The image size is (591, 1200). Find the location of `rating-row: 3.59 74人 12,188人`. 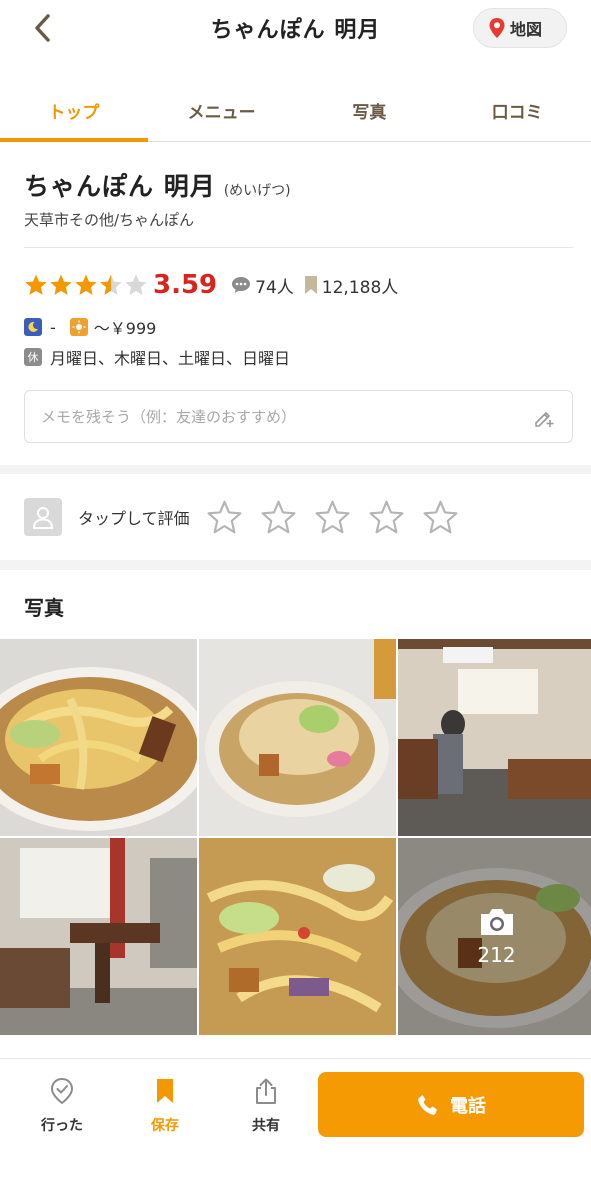

rating-row: 3.59 74人 12,188人 is located at coordinates (216, 285).